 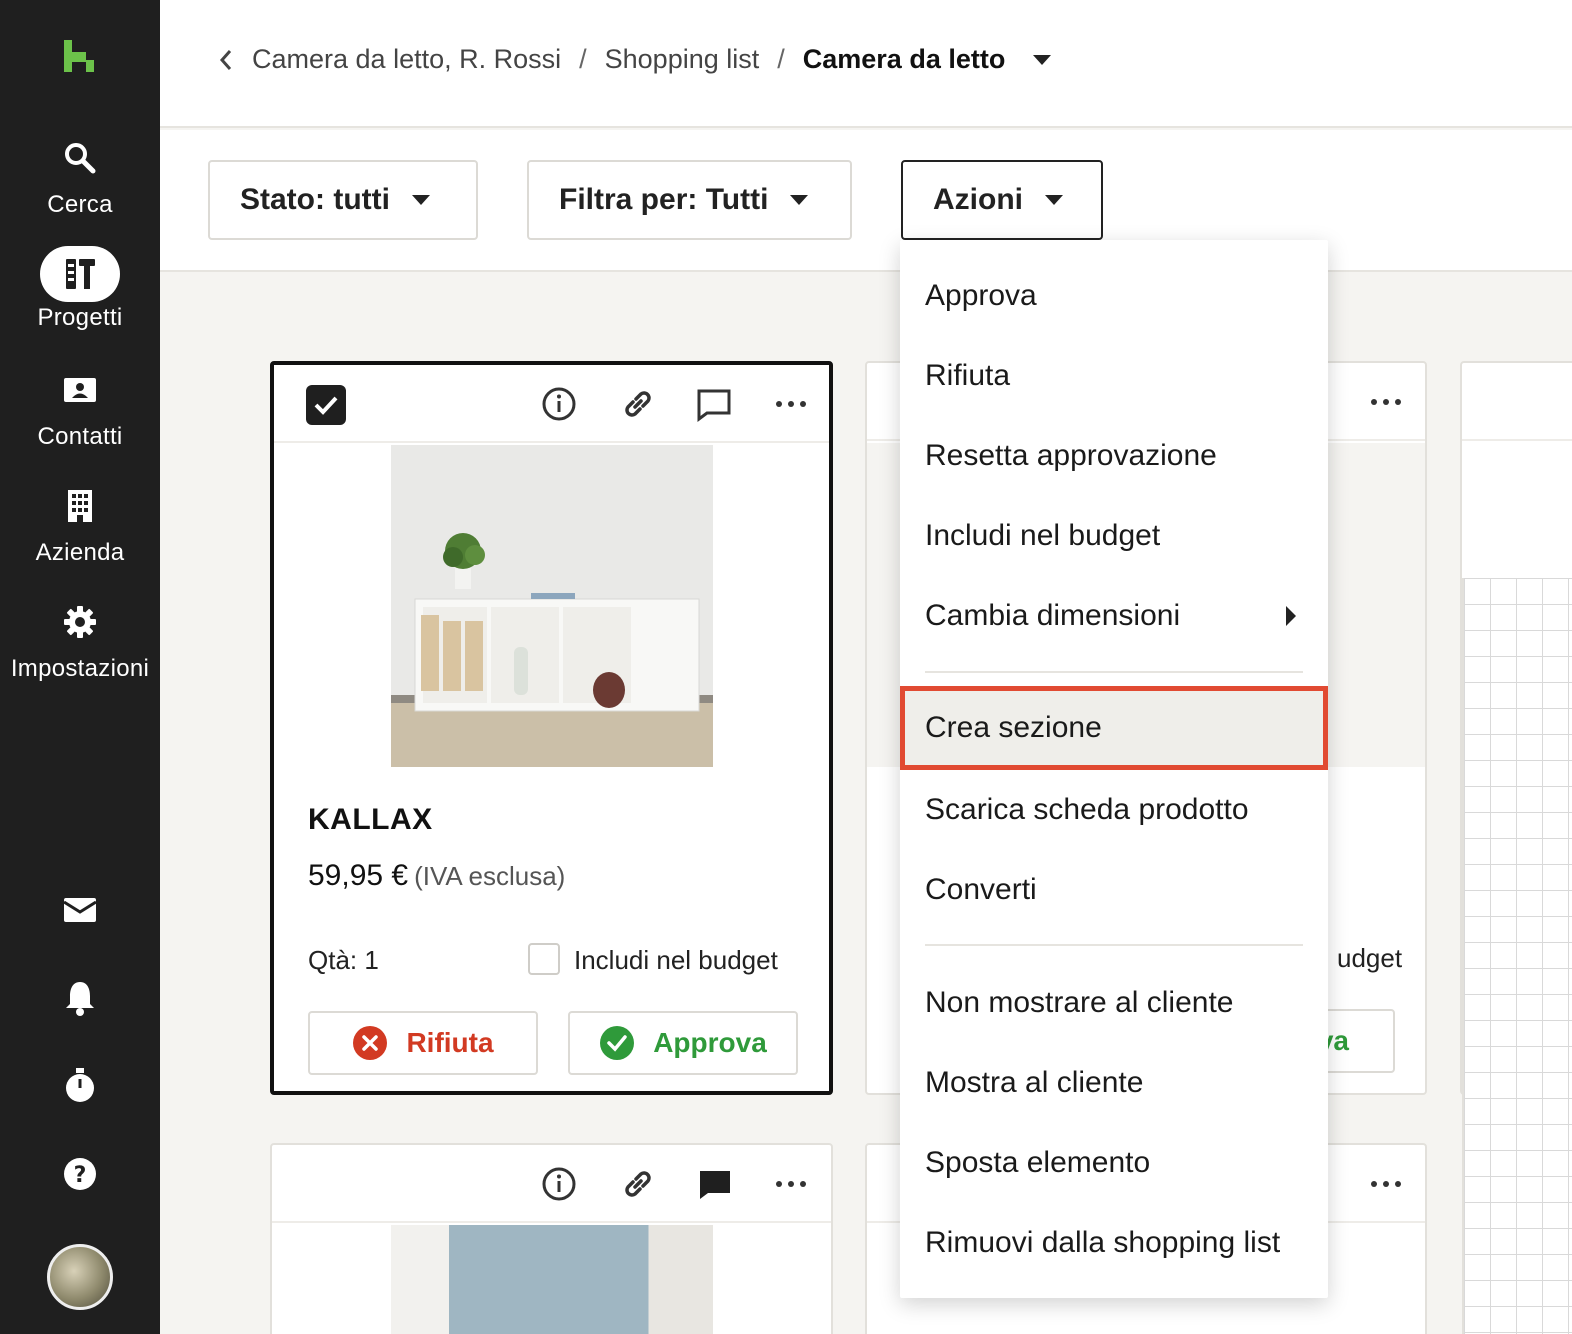 I want to click on filter-toolbar: Stato: tutti Filtra per: Tutti Azioni, so click(x=866, y=201).